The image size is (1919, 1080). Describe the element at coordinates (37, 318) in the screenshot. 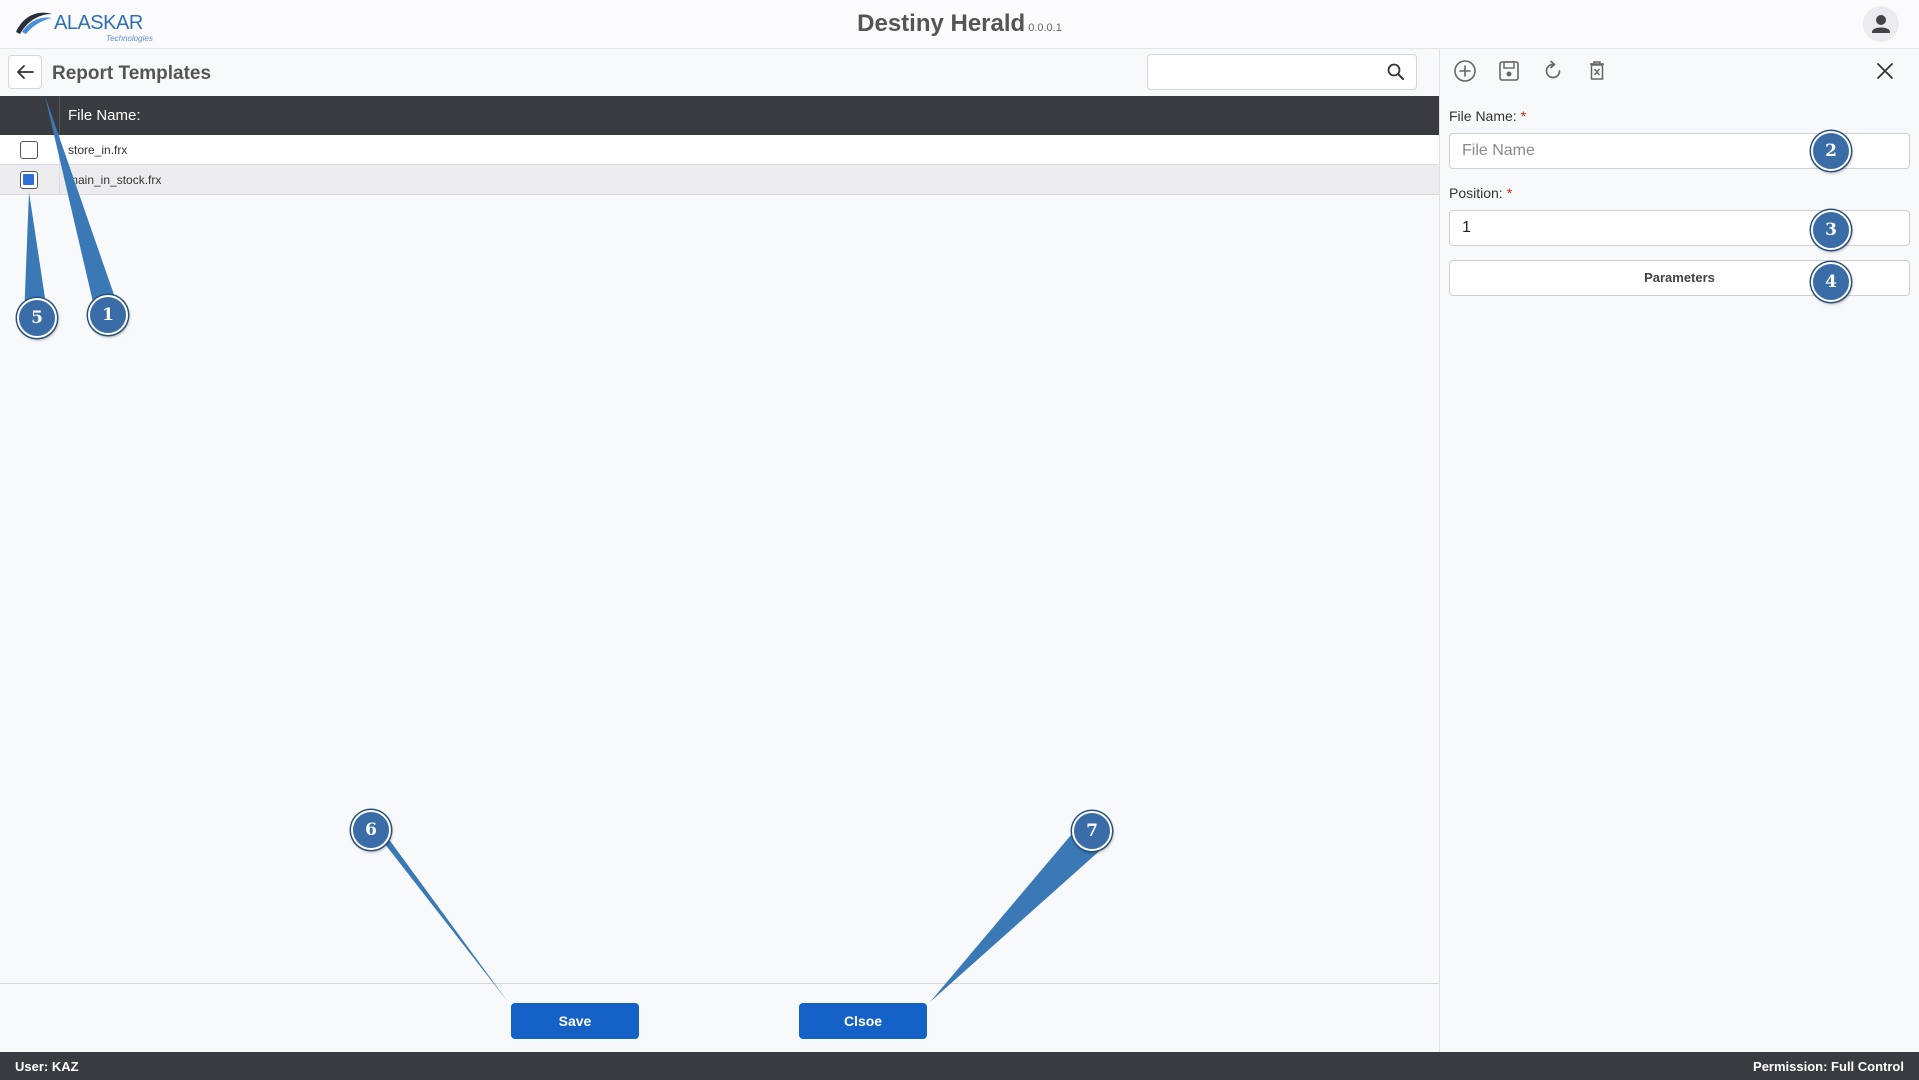

I see `callout-badge-5: 5` at that location.